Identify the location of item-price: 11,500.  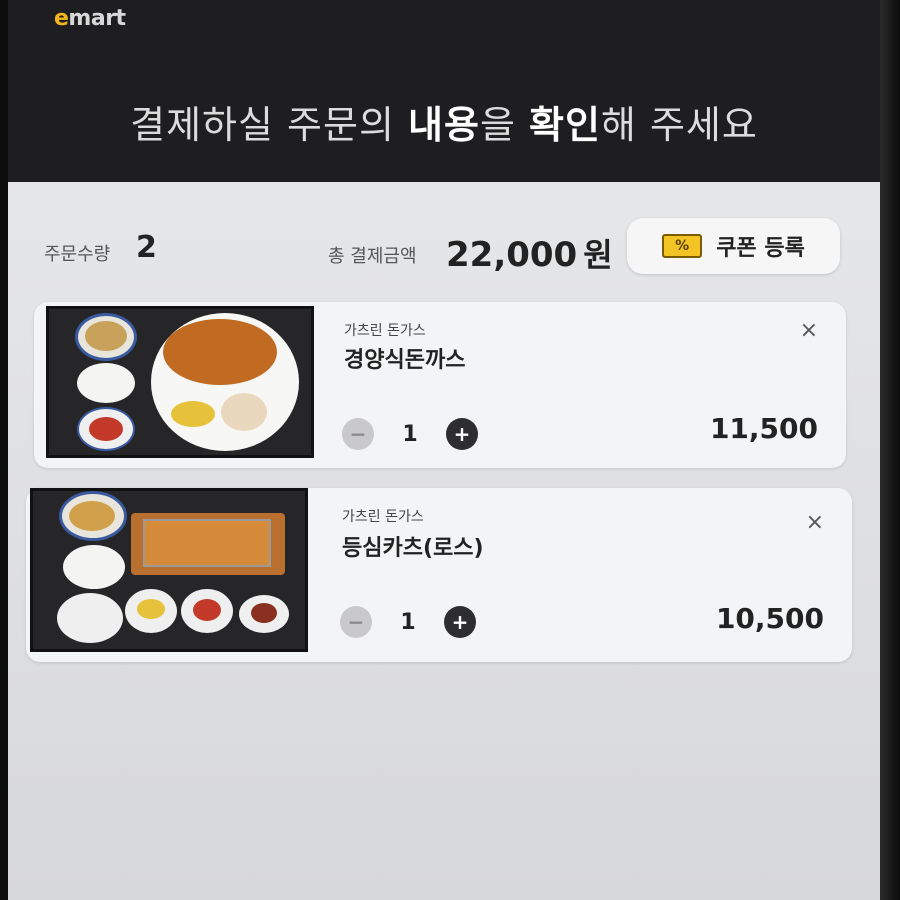
(763, 428).